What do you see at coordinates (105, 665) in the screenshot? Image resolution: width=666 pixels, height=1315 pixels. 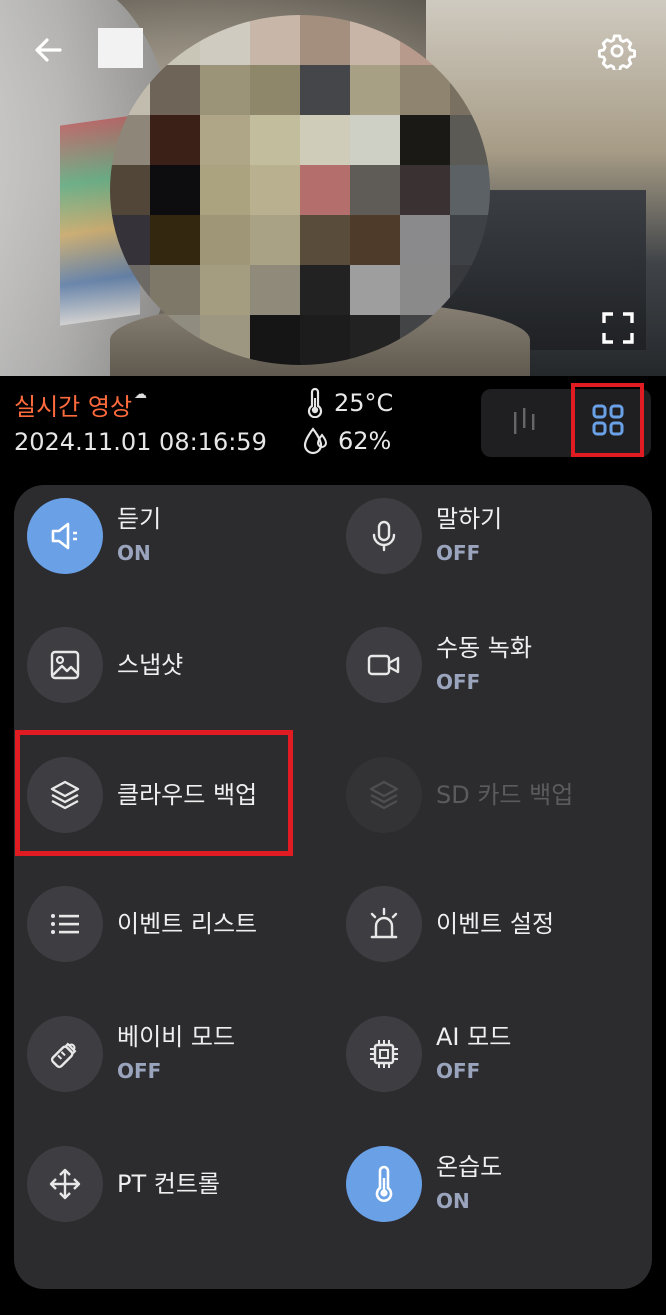 I see `snapshot-control: 스냅샷` at bounding box center [105, 665].